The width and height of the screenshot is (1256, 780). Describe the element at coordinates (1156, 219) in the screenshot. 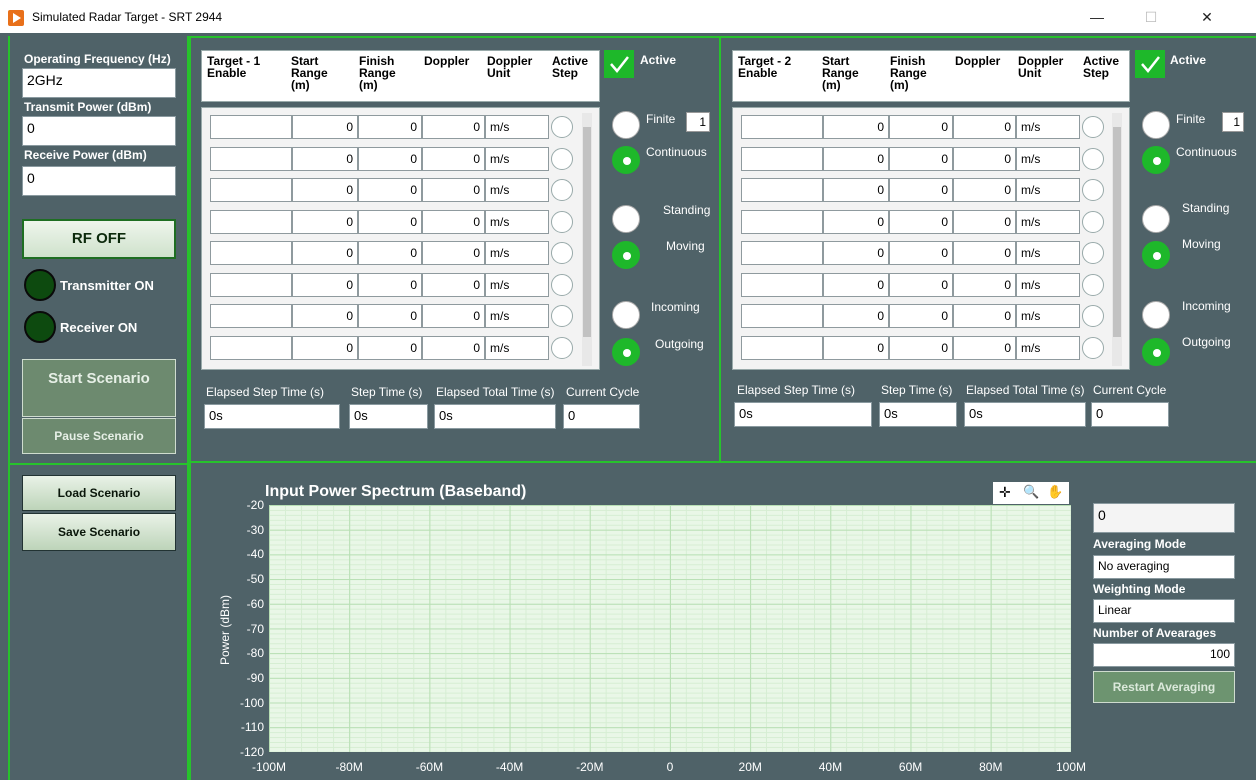

I see `target2-standing-radio` at that location.